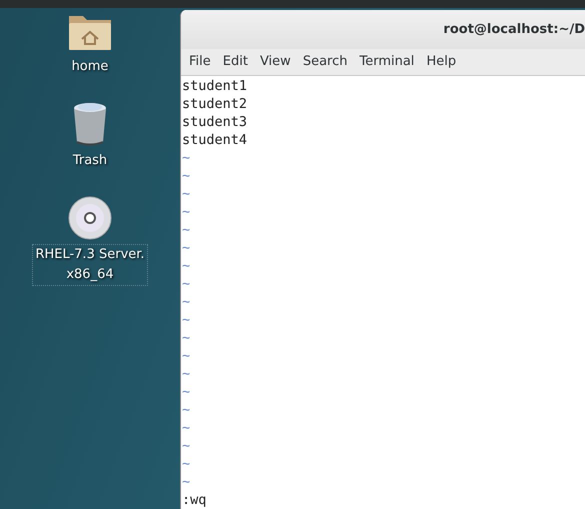 This screenshot has height=509, width=585. What do you see at coordinates (90, 265) in the screenshot?
I see `icon-label: RHEL-7.3 Server. x86_64` at bounding box center [90, 265].